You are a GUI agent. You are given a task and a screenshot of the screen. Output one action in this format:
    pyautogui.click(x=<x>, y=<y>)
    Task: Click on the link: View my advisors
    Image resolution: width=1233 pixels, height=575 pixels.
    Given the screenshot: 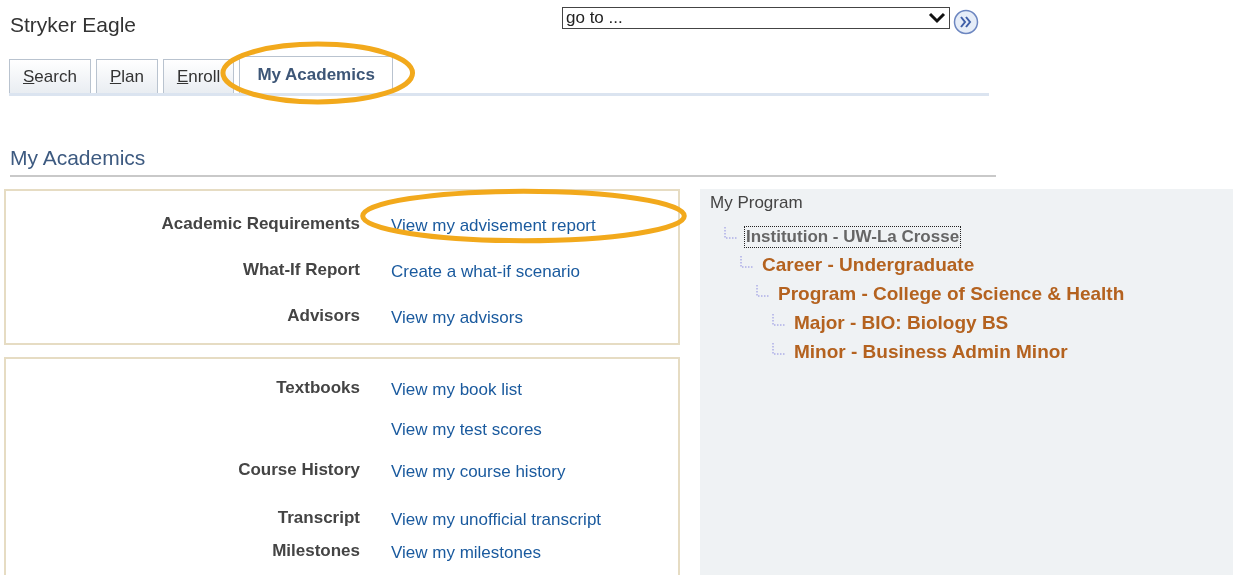 What is the action you would take?
    pyautogui.click(x=457, y=318)
    